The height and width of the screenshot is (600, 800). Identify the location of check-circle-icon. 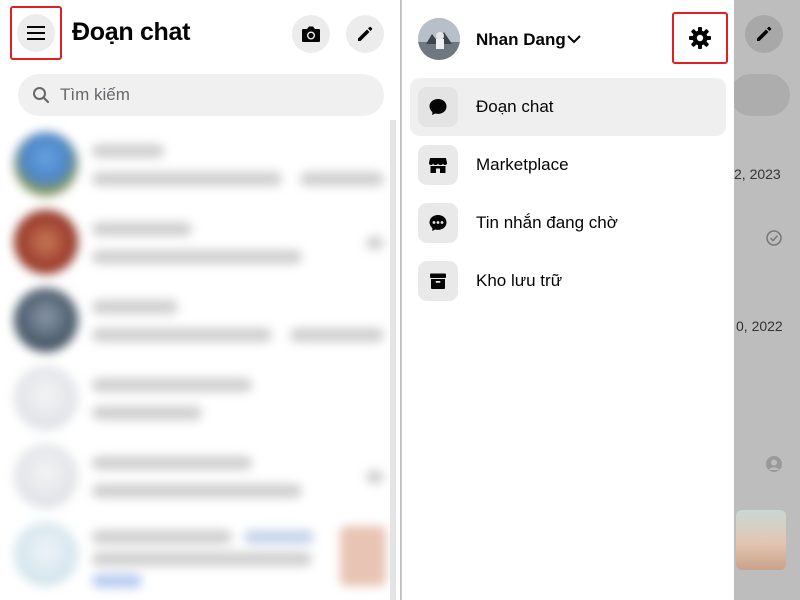
(774, 238).